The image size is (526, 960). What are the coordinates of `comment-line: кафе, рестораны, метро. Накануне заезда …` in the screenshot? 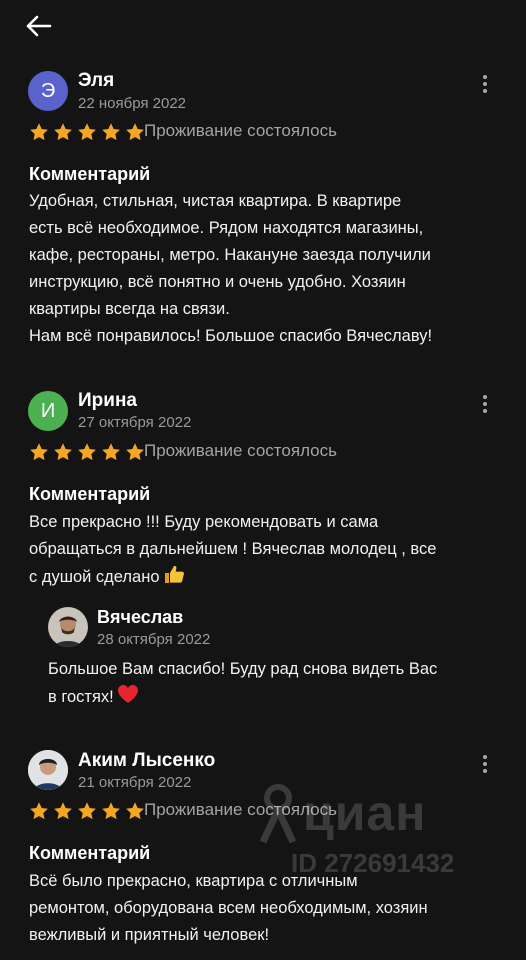 It's located at (230, 255).